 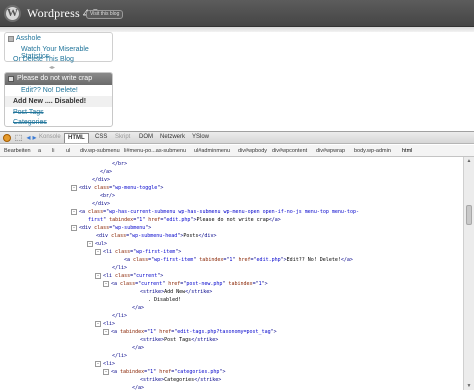 What do you see at coordinates (407, 151) in the screenshot?
I see `breadcrumb-item: html` at bounding box center [407, 151].